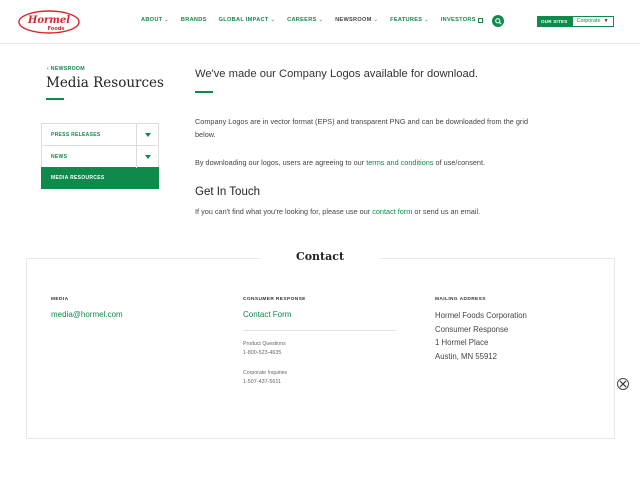 This screenshot has width=640, height=480. What do you see at coordinates (462, 342) in the screenshot?
I see `address-line: 1 Hormel Place` at bounding box center [462, 342].